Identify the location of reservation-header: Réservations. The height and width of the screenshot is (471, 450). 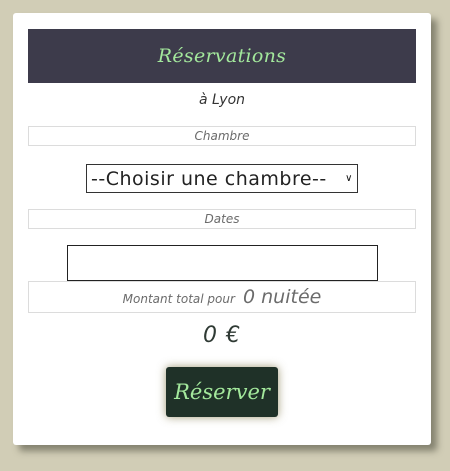
(222, 56).